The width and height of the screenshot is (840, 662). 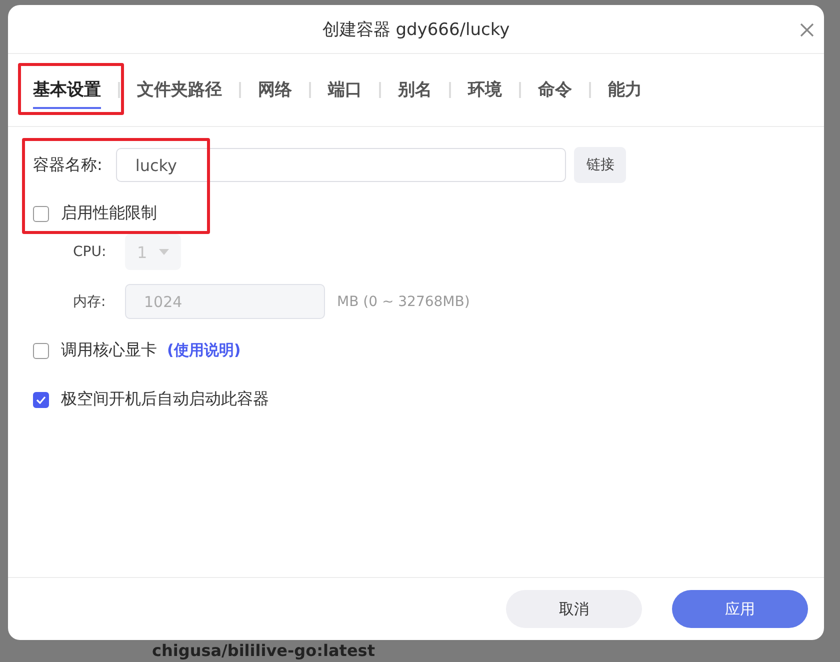 I want to click on field-label: CPU:, so click(x=90, y=252).